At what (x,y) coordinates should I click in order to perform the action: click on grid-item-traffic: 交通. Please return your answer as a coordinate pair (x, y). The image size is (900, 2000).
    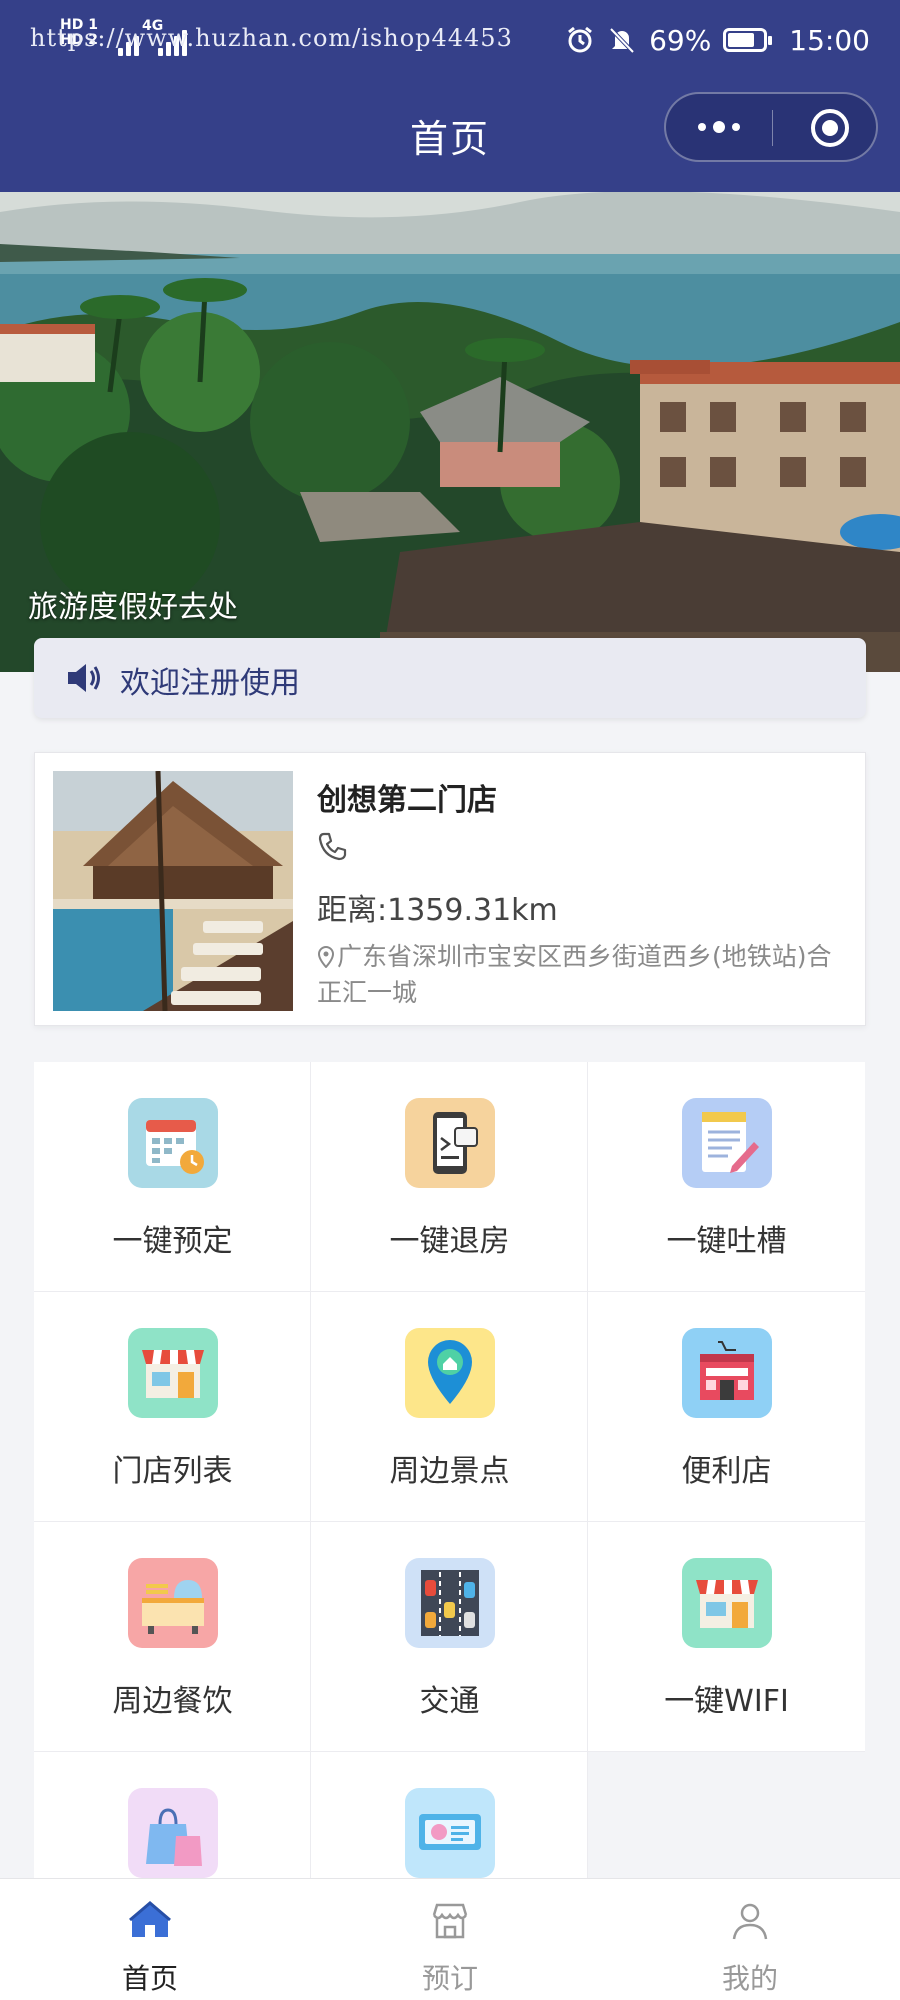
    Looking at the image, I should click on (449, 1637).